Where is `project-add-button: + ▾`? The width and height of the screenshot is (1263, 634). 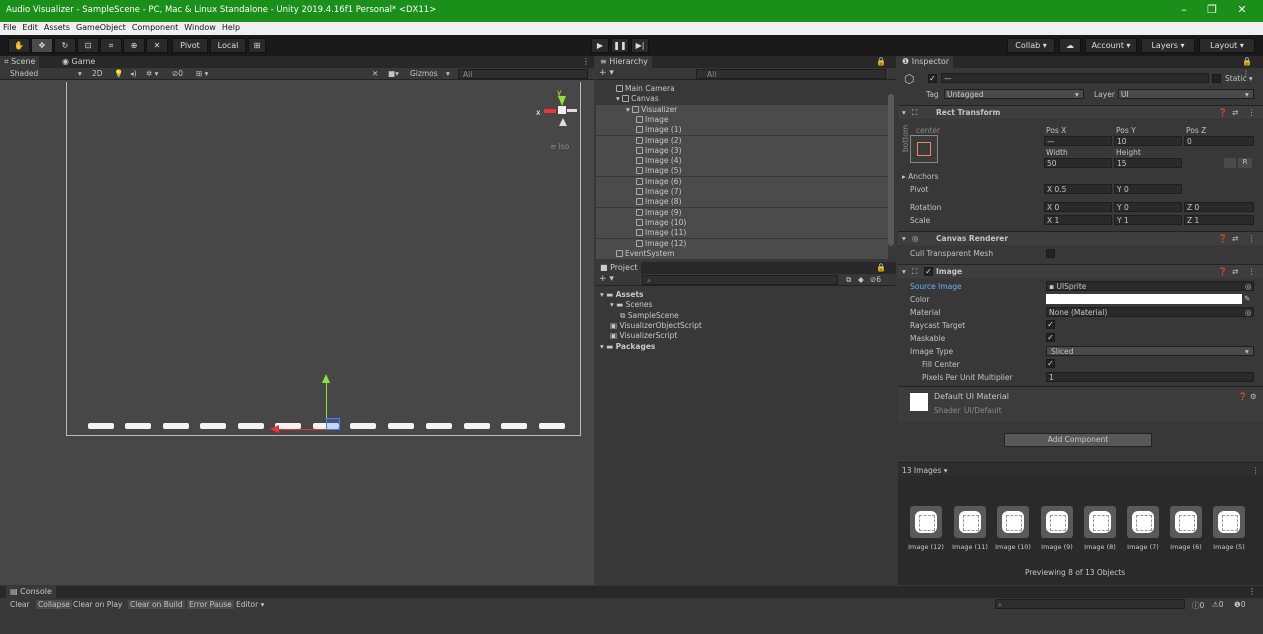
project-add-button: + ▾ is located at coordinates (606, 279).